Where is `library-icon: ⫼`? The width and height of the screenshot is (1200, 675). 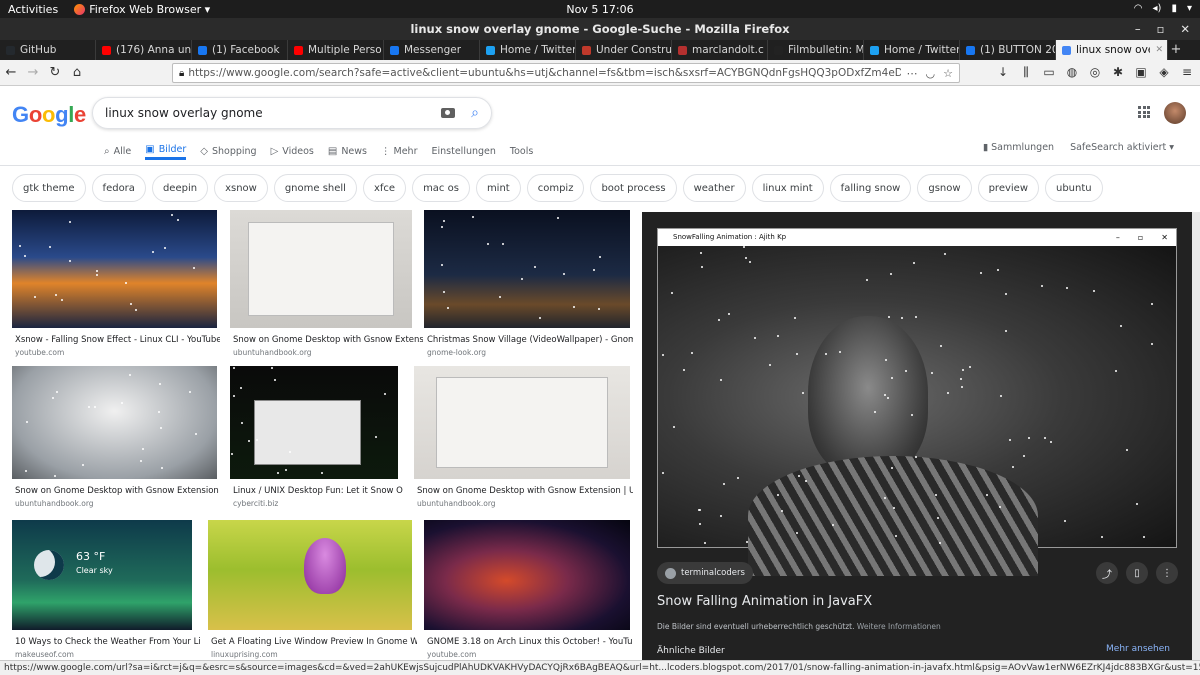
library-icon: ⫼ is located at coordinates (1026, 72).